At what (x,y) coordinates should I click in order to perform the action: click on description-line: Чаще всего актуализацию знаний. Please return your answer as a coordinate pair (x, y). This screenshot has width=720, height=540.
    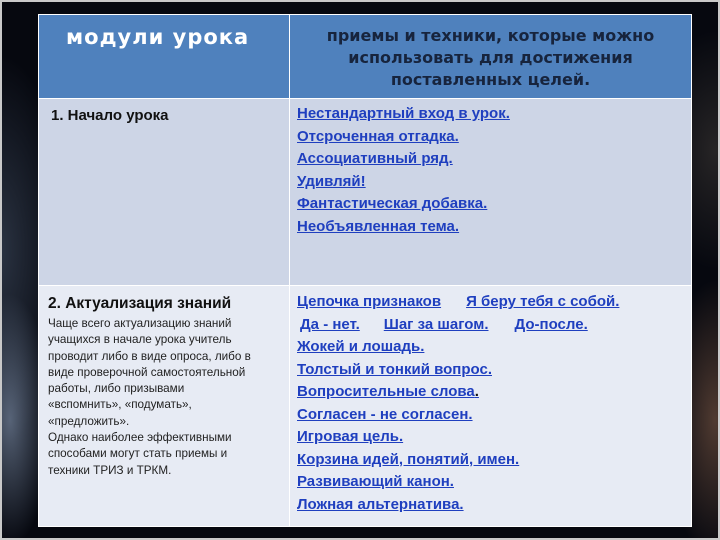
    Looking at the image, I should click on (140, 323).